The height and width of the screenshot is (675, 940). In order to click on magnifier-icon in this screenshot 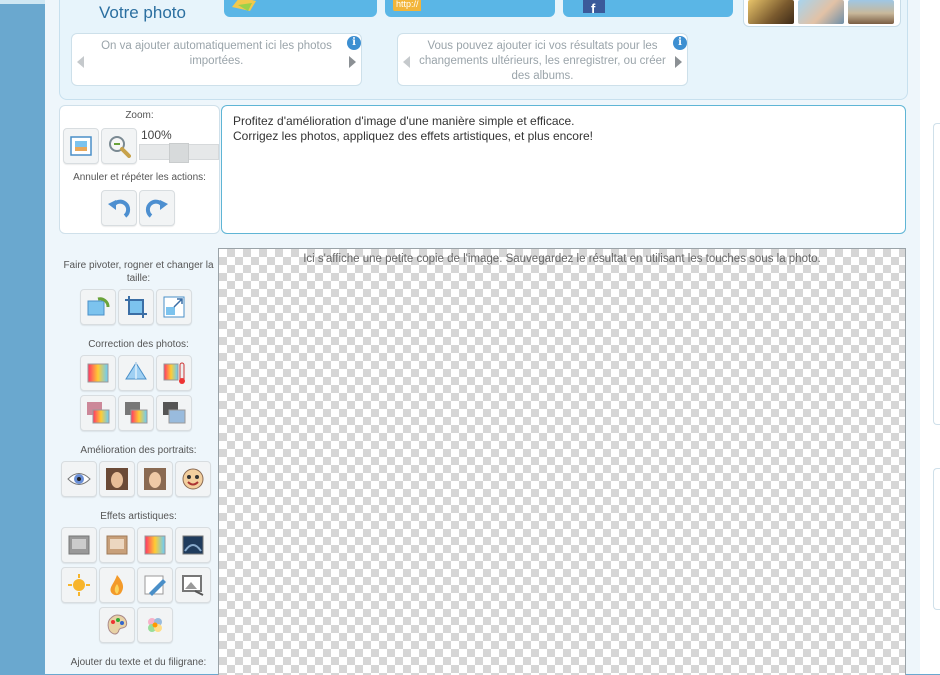, I will do `click(120, 147)`.